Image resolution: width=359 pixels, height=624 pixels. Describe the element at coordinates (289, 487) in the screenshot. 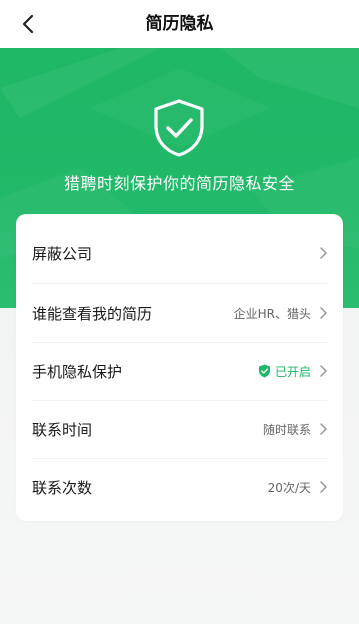

I see `setting-value: 20次/天` at that location.